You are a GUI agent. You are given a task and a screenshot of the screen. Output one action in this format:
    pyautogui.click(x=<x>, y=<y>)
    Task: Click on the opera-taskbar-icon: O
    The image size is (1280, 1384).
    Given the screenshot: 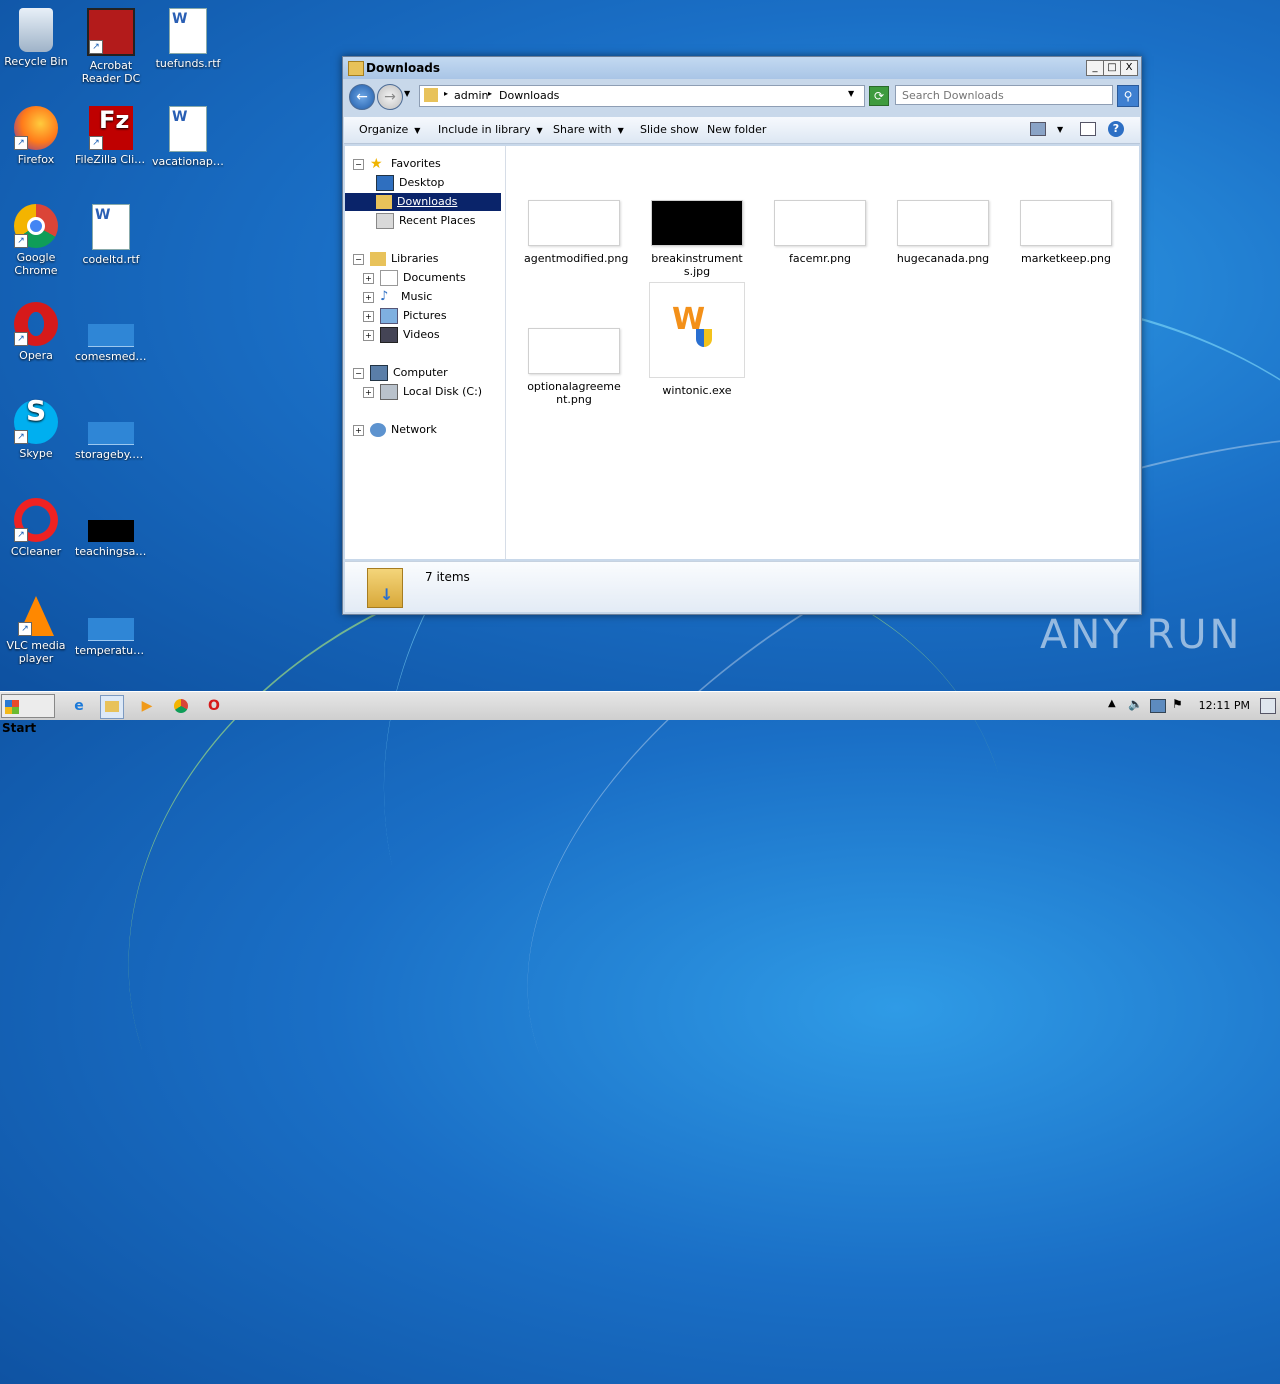 What is the action you would take?
    pyautogui.click(x=214, y=706)
    